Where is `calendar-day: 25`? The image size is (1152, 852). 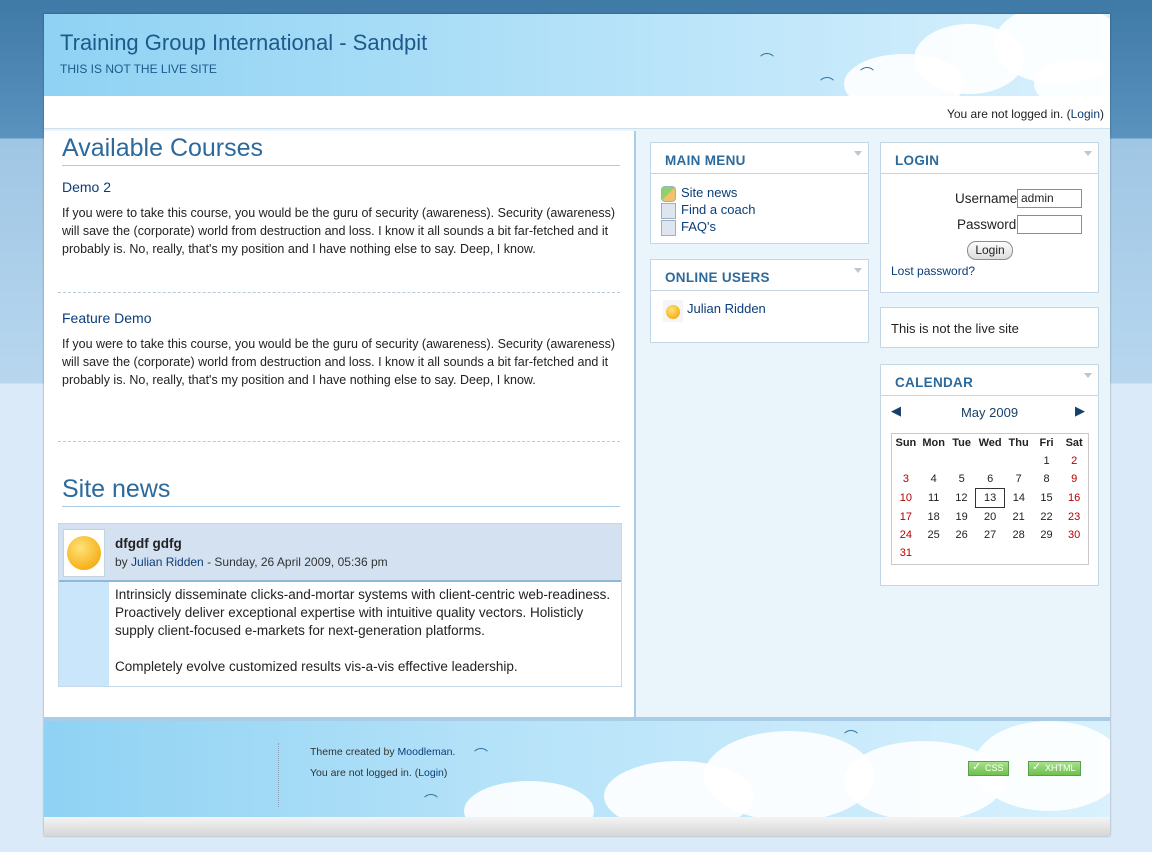 calendar-day: 25 is located at coordinates (934, 535).